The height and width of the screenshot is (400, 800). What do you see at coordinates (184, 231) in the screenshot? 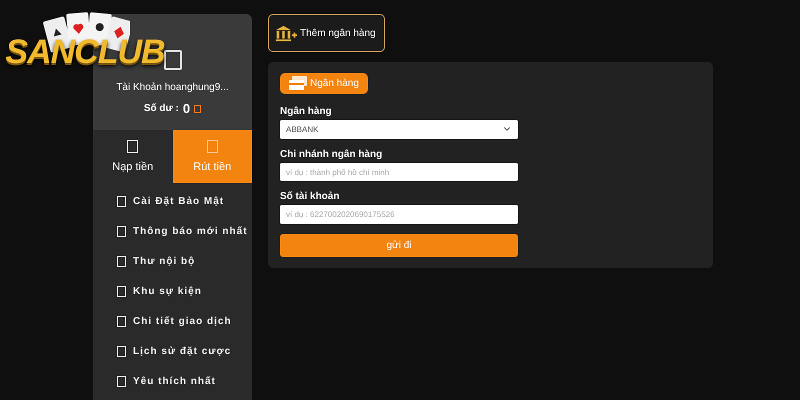
I see `menu-item: Thông báo mới nhất` at bounding box center [184, 231].